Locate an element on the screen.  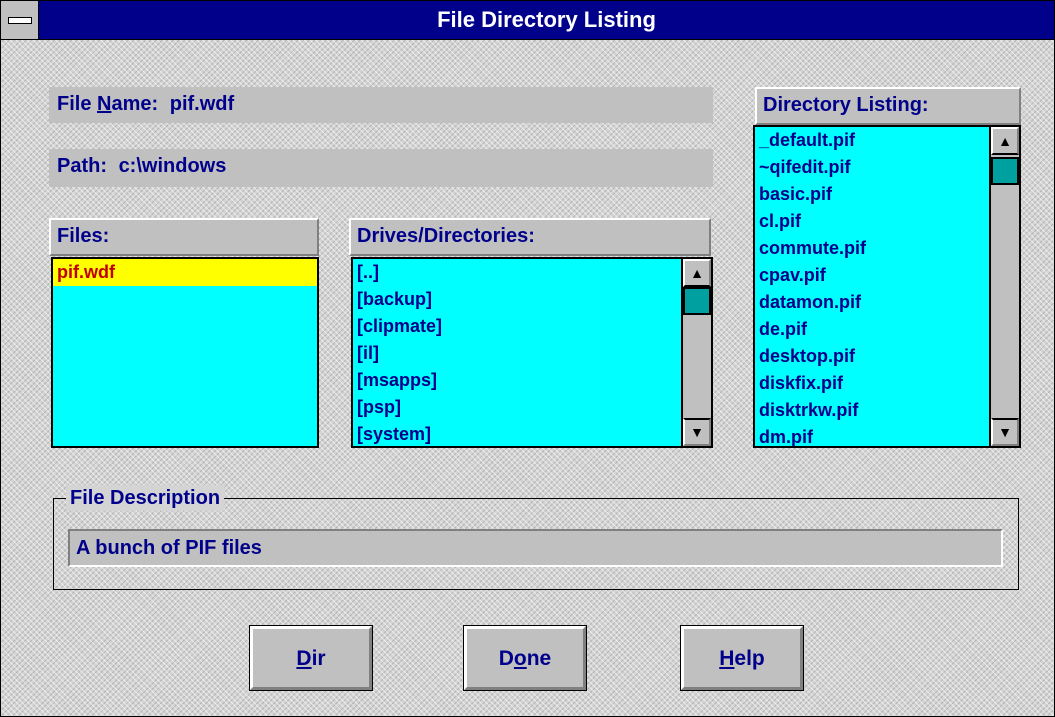
file-description-group: File Description A bunch of PIF files is located at coordinates (536, 537).